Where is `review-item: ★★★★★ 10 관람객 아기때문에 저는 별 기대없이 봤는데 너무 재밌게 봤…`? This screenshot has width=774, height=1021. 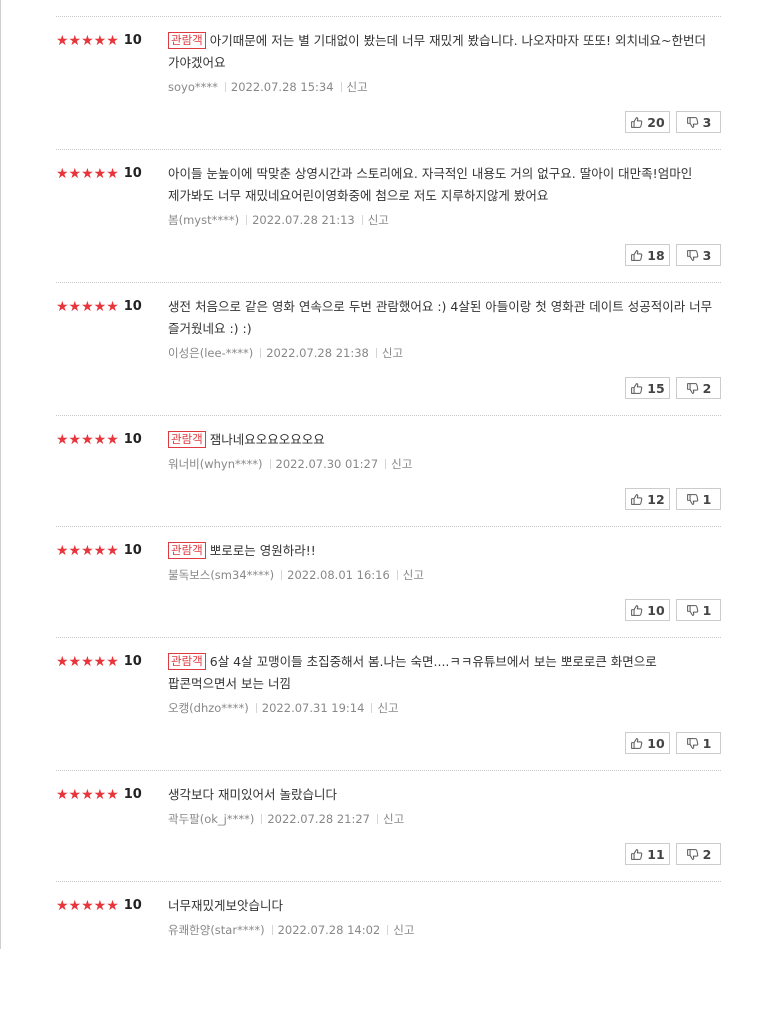
review-item: ★★★★★ 10 관람객 아기때문에 저는 별 기대없이 봤는데 너무 재밌게 봤… is located at coordinates (388, 82).